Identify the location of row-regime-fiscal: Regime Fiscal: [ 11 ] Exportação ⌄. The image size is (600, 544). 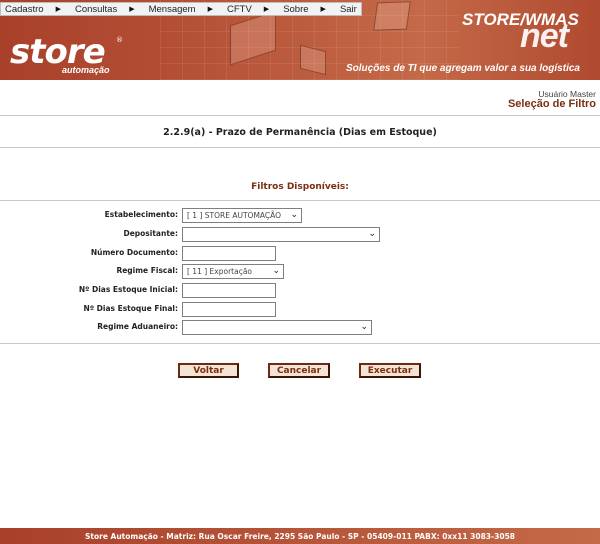
(300, 272).